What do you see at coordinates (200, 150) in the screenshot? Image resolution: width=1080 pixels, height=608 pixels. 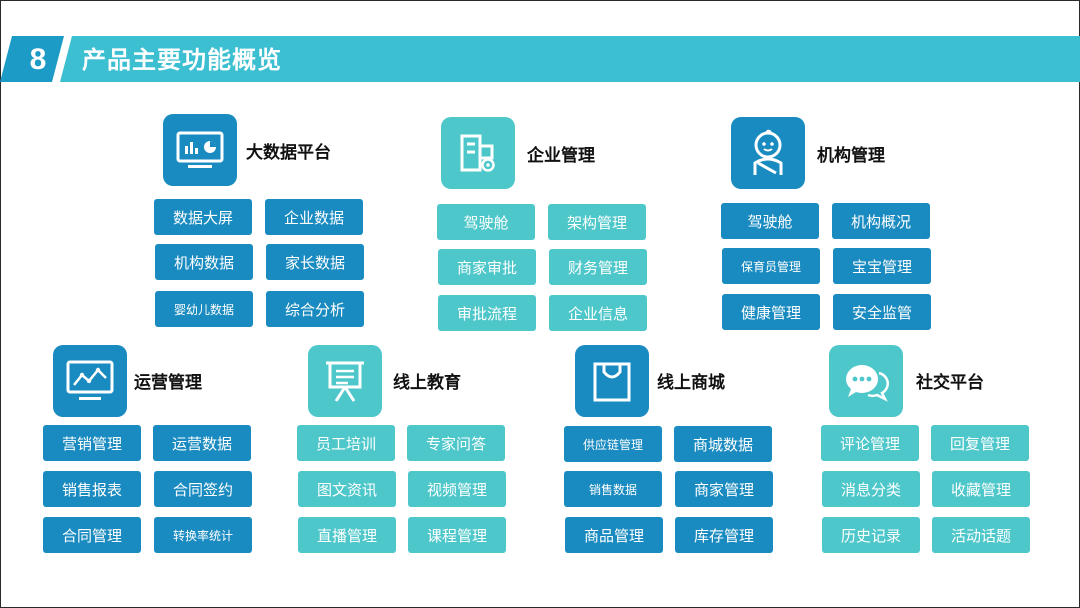 I see `monitor-chart-icon` at bounding box center [200, 150].